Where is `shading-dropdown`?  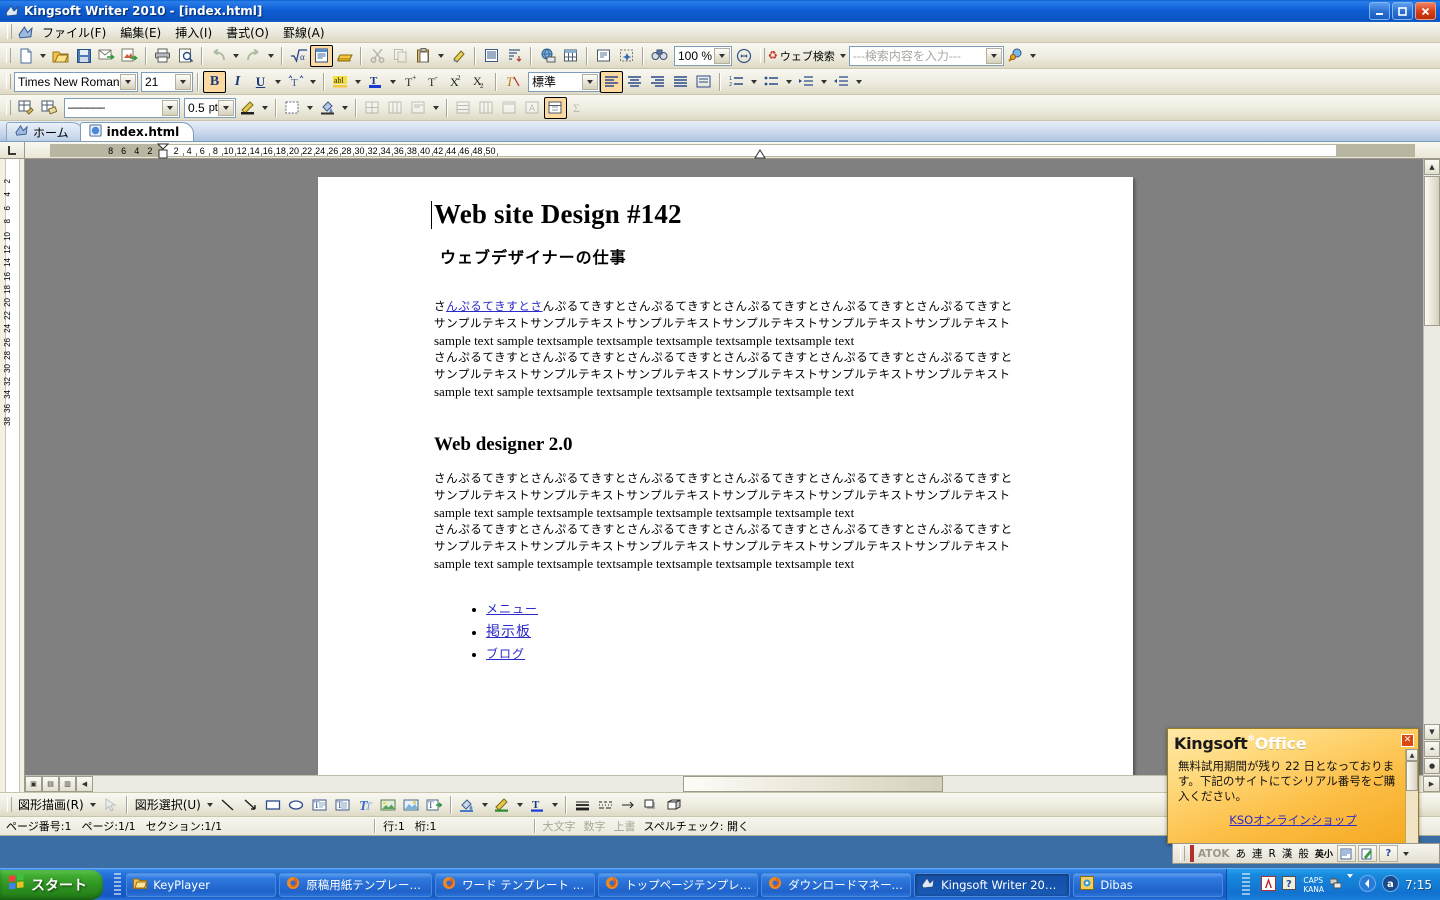 shading-dropdown is located at coordinates (345, 108).